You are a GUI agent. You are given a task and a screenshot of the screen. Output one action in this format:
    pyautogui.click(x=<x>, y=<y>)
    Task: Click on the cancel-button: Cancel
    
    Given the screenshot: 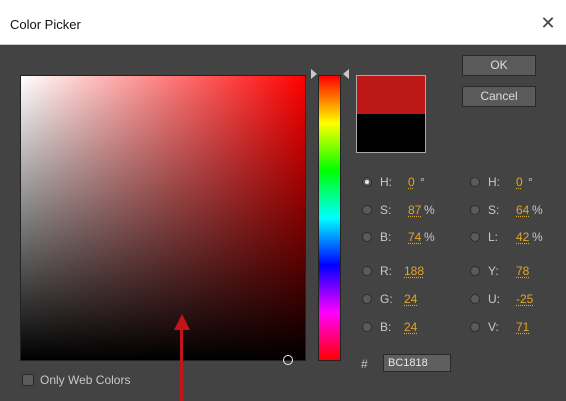 What is the action you would take?
    pyautogui.click(x=499, y=96)
    